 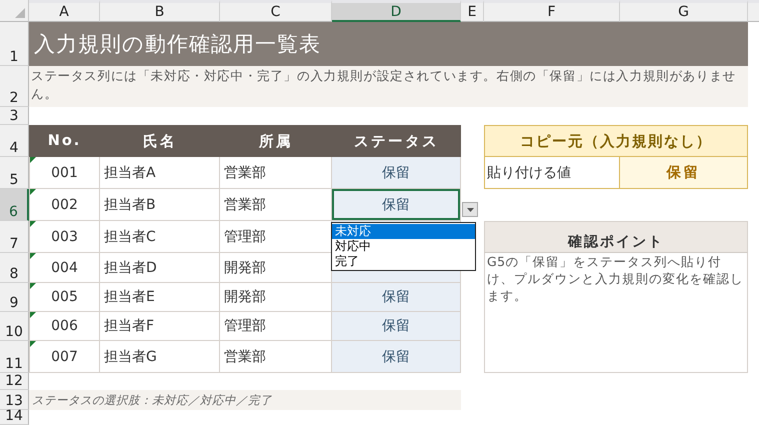 I want to click on description-note: ステータス列には「未対応・対応中・完了」の入力規則が設定されています。右側の「保留」には入力規則がありません。, so click(x=388, y=86).